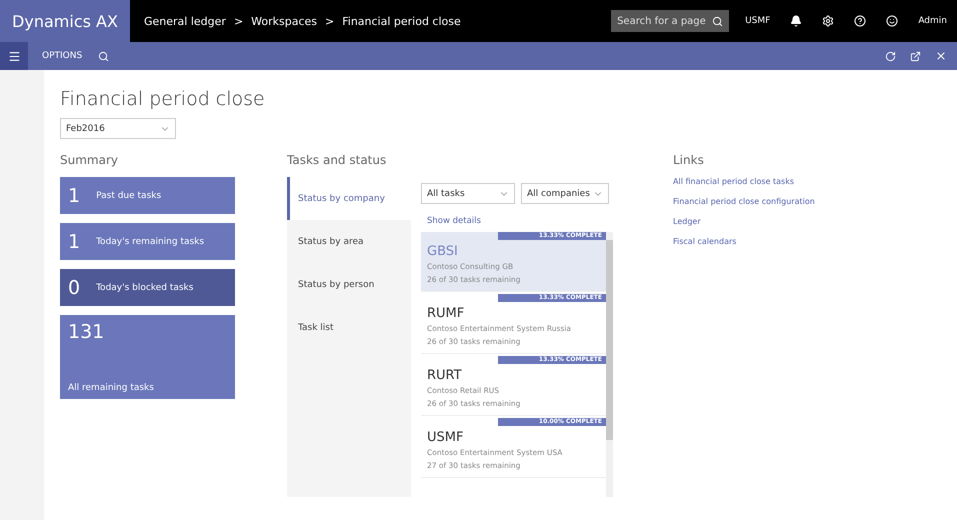 Image resolution: width=957 pixels, height=520 pixels. I want to click on page-link: Fiscal calendars, so click(773, 241).